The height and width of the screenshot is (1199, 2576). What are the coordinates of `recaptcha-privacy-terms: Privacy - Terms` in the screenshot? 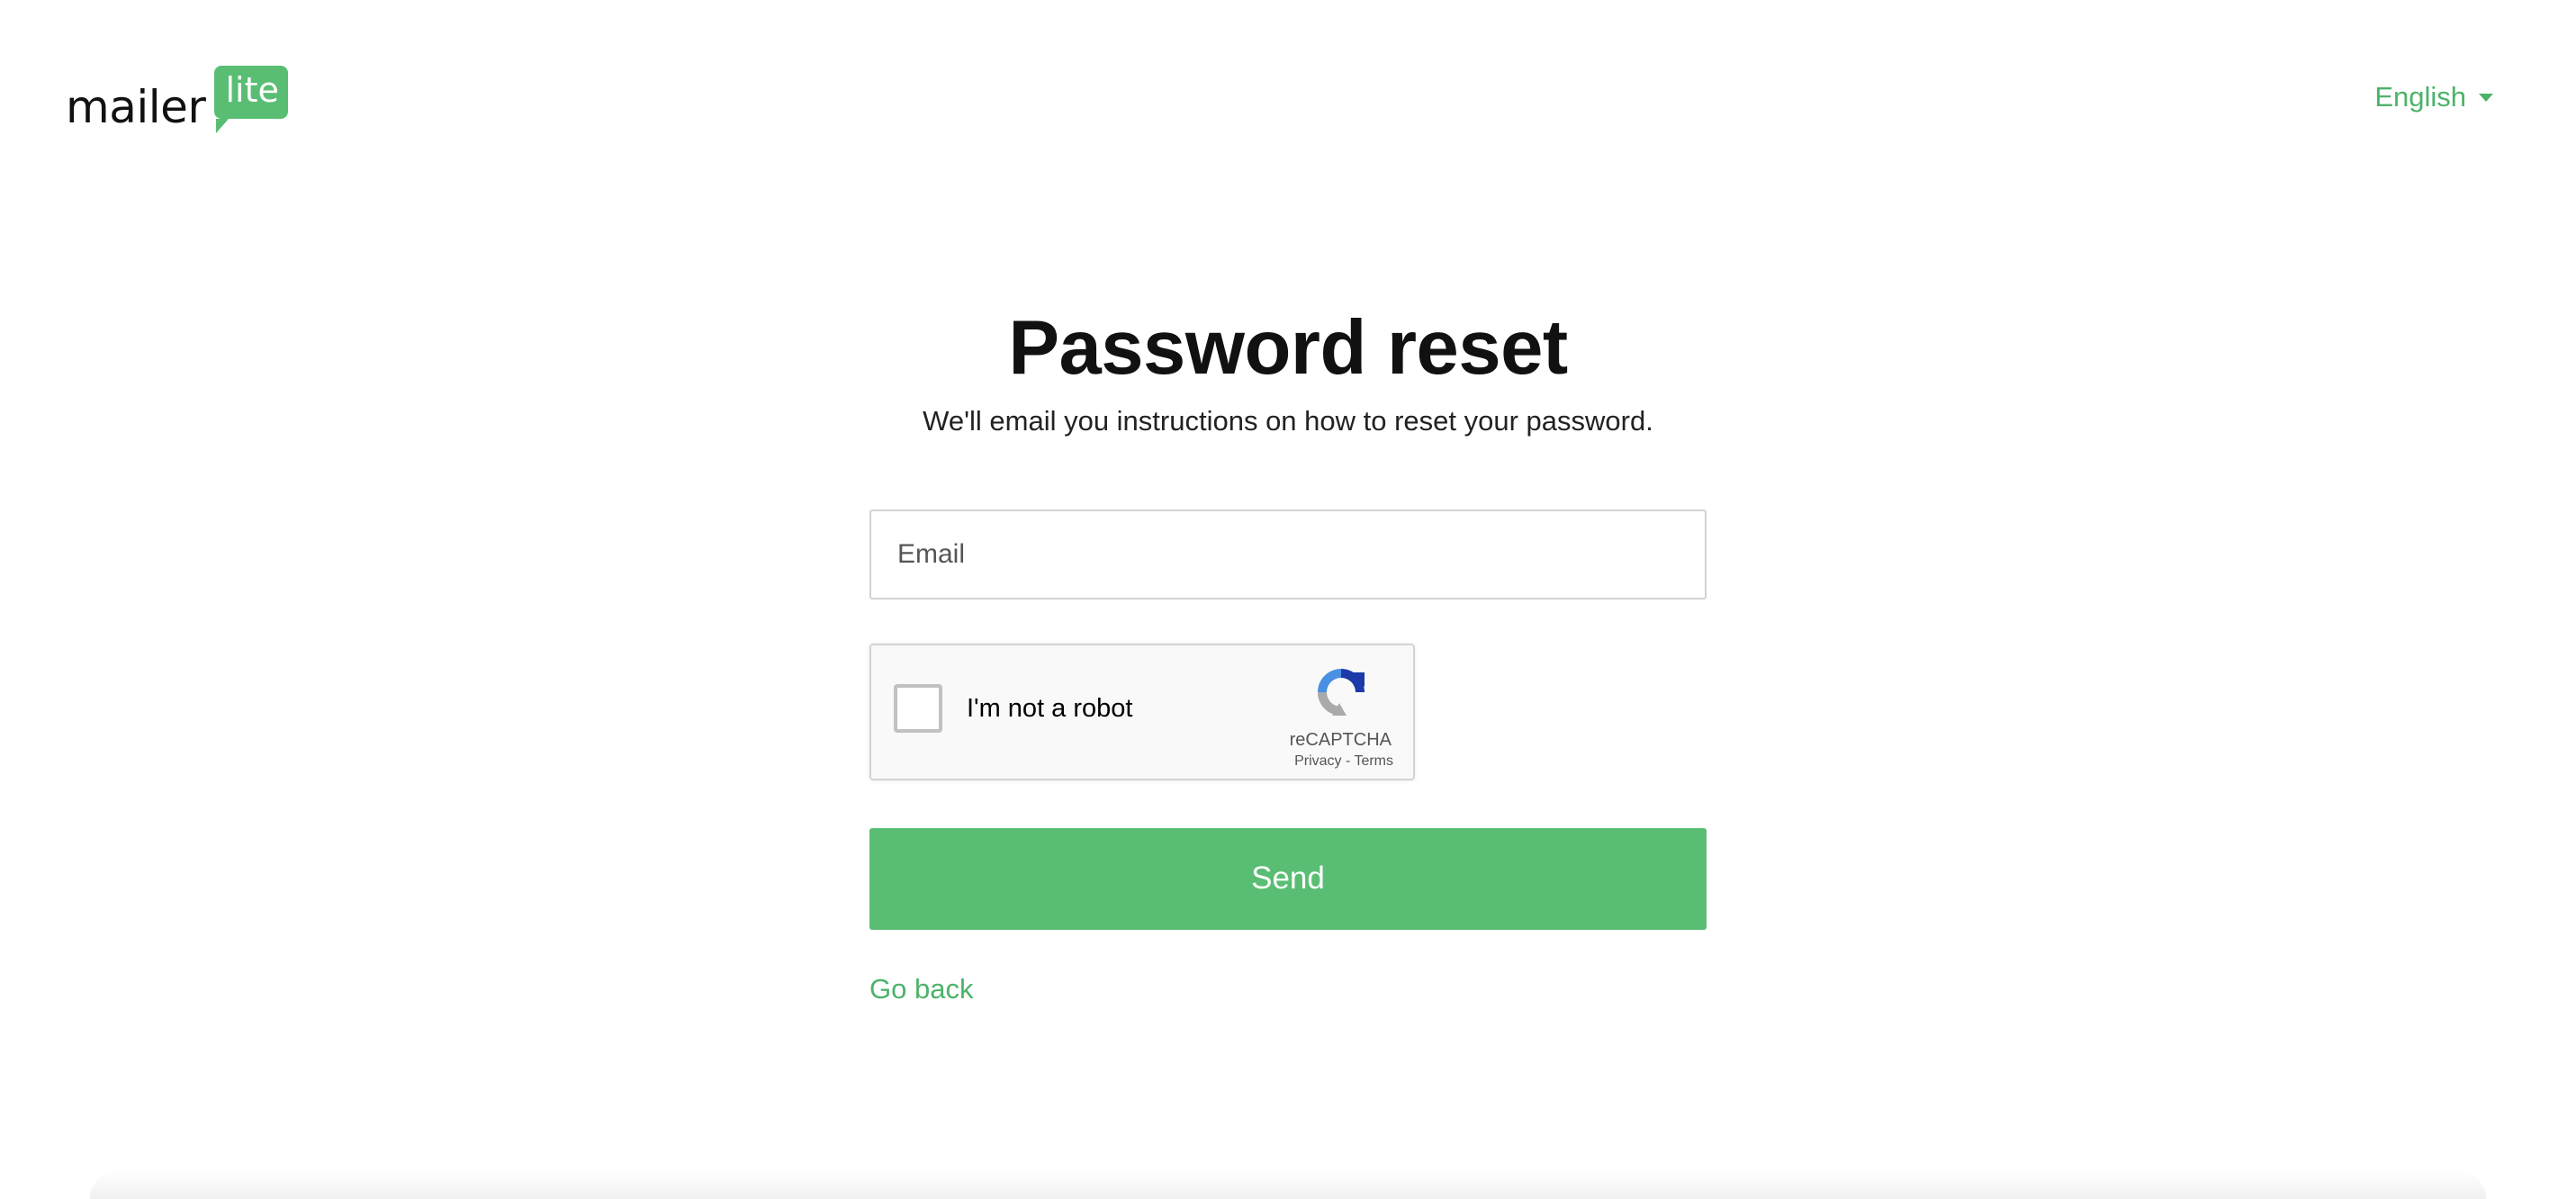 It's located at (1343, 761).